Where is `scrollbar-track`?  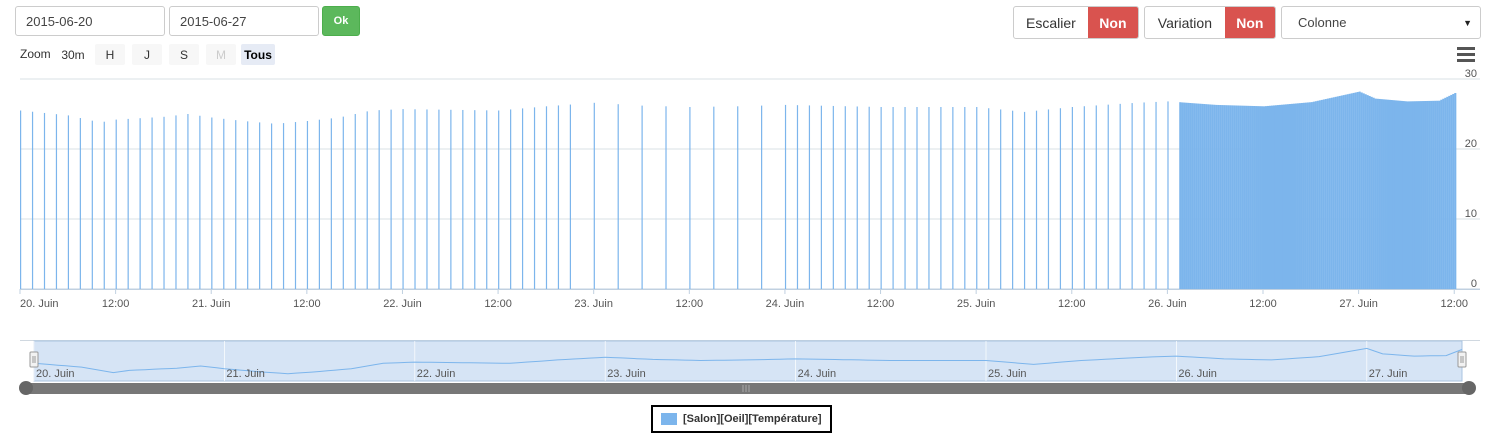 scrollbar-track is located at coordinates (747, 388).